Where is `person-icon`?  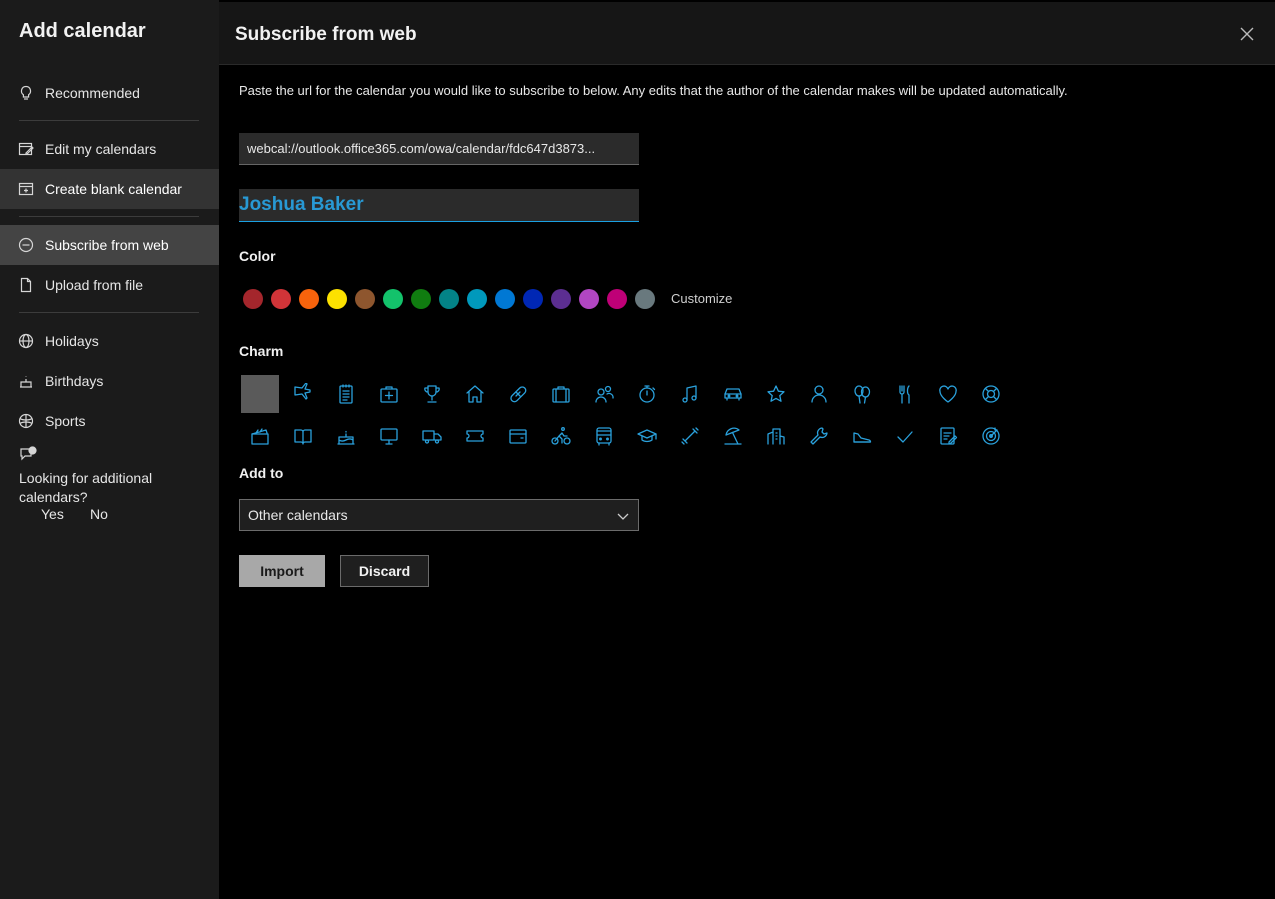 person-icon is located at coordinates (819, 394).